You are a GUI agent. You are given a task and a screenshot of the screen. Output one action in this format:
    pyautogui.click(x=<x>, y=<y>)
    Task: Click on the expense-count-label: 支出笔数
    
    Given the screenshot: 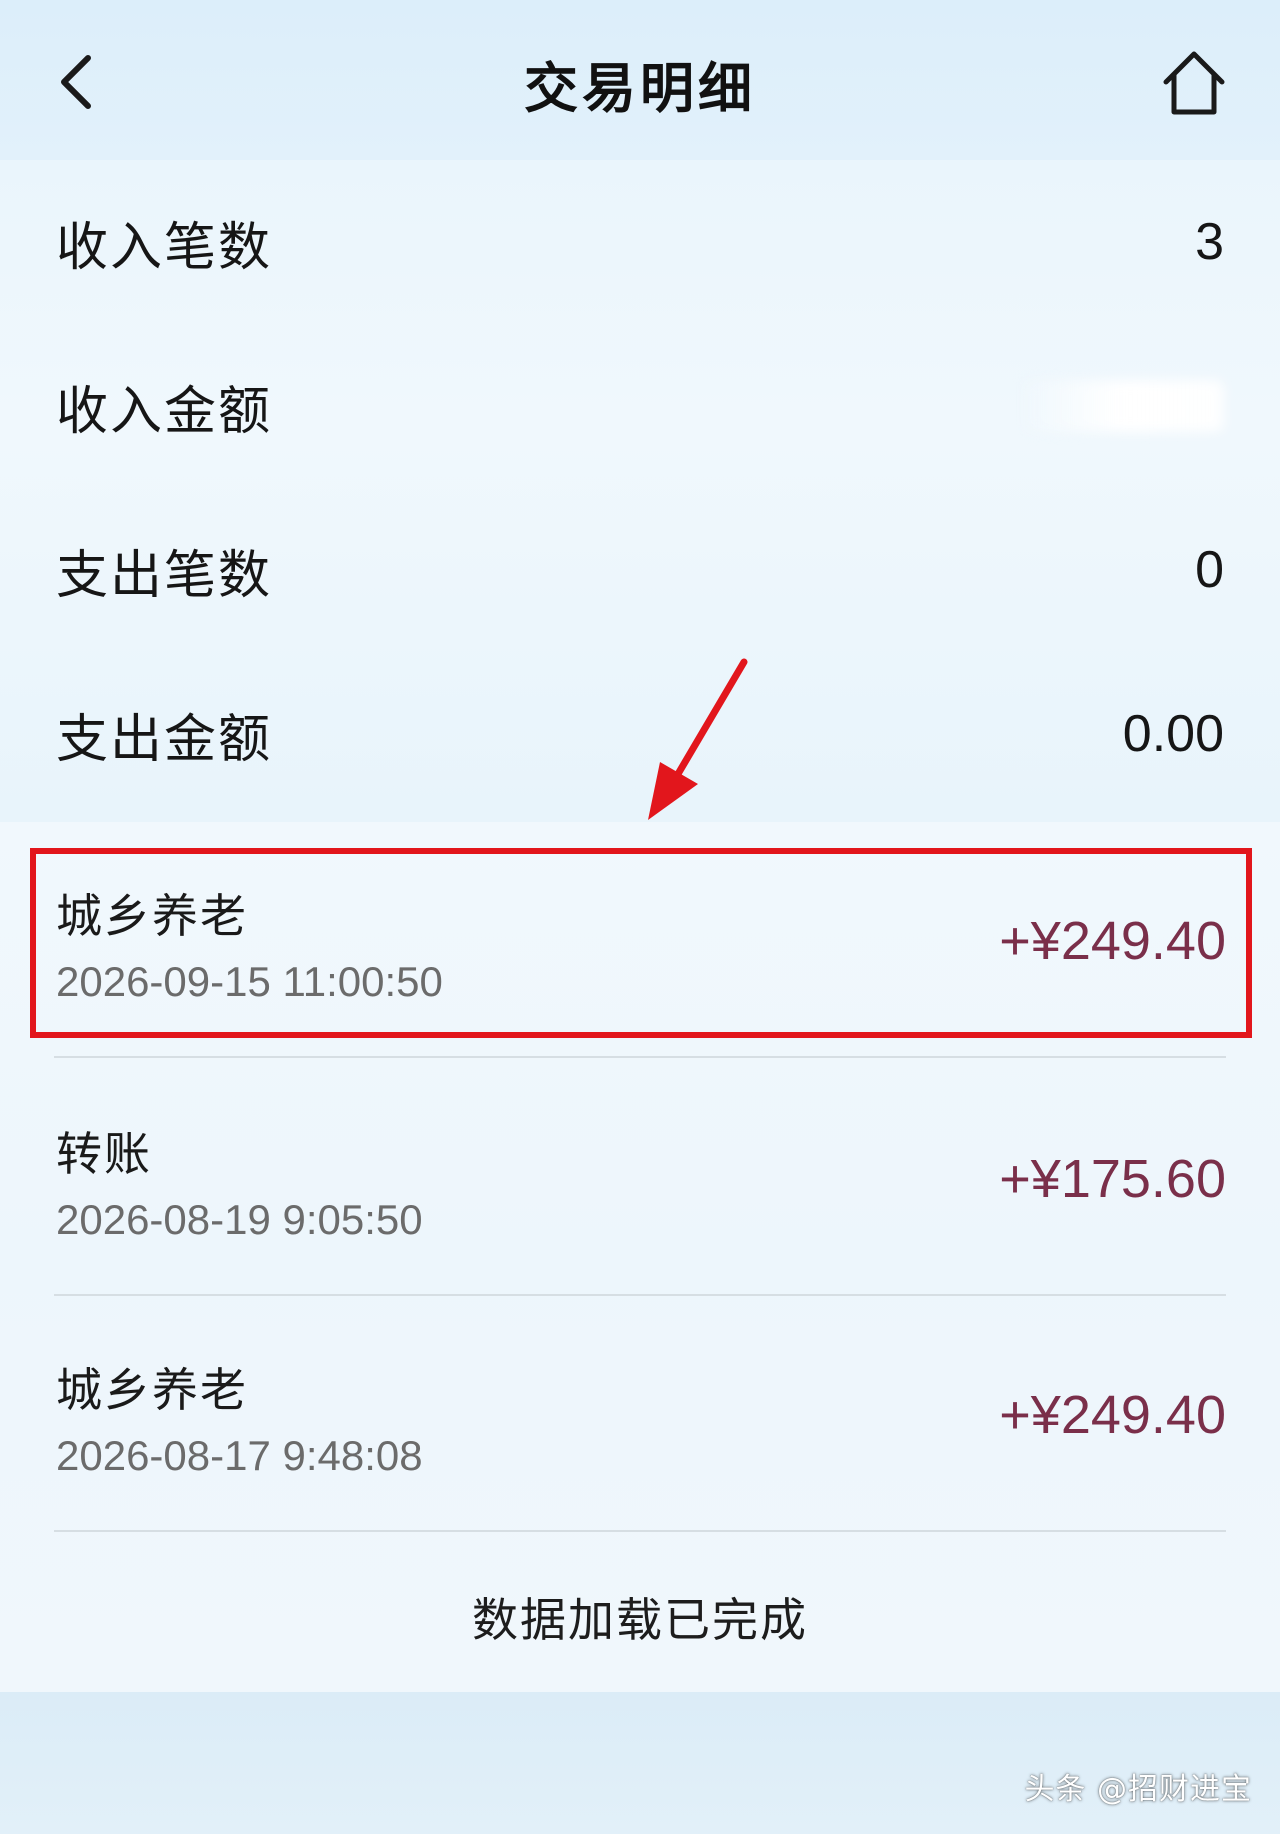 What is the action you would take?
    pyautogui.click(x=164, y=575)
    